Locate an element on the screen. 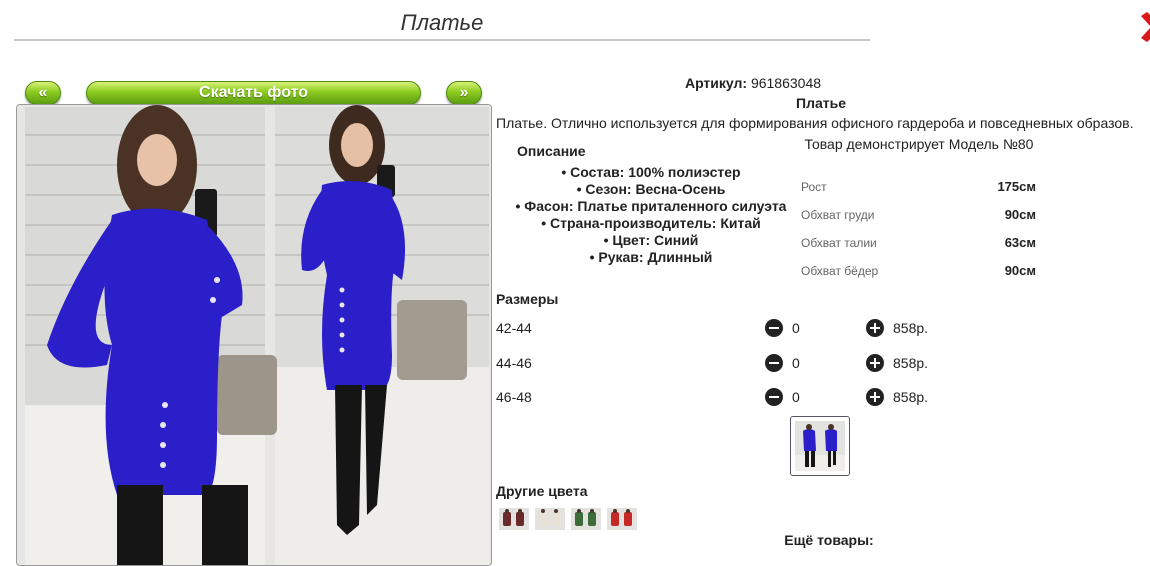 This screenshot has width=1150, height=566. description-title: Описание is located at coordinates (551, 151).